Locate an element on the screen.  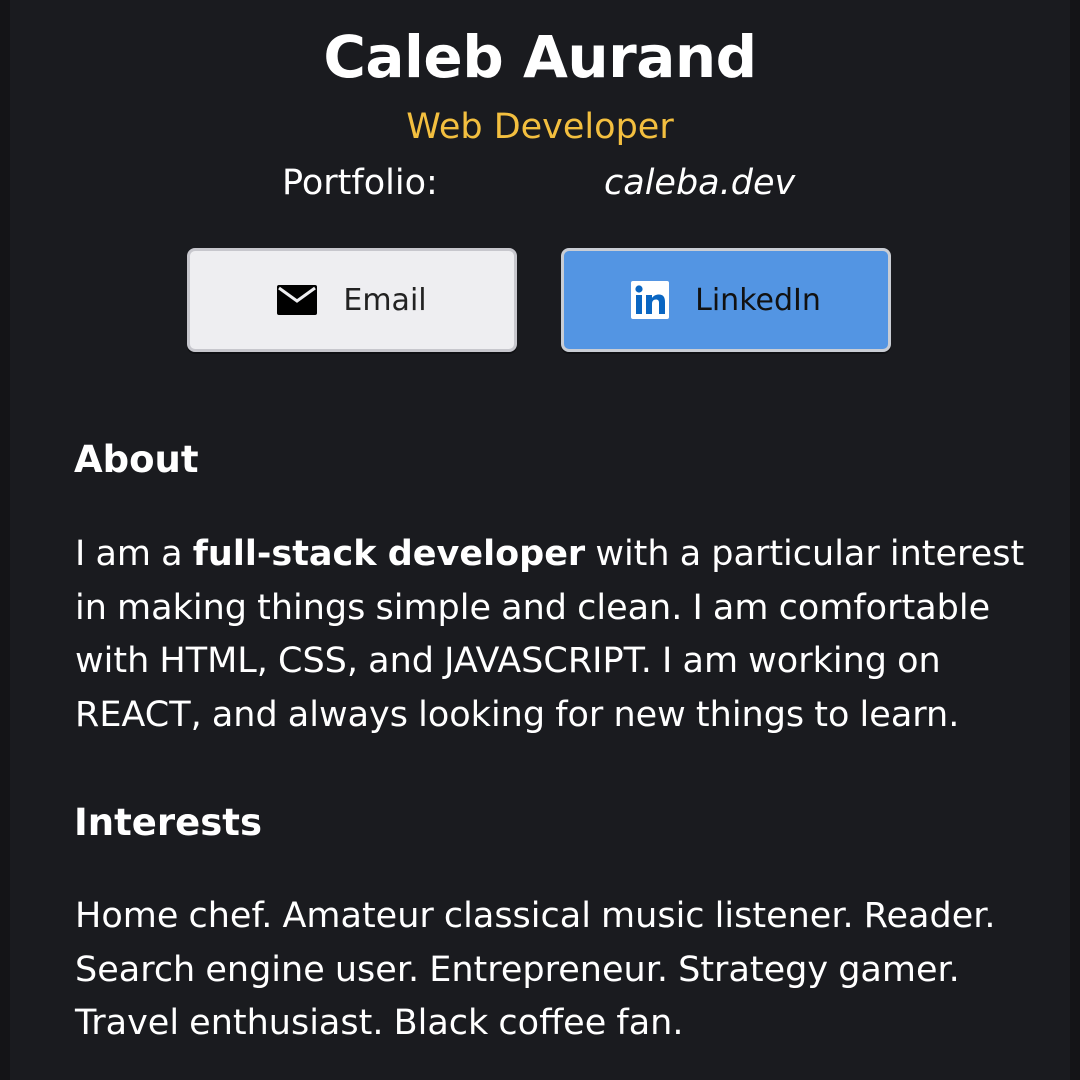
email-button: Email is located at coordinates (352, 300).